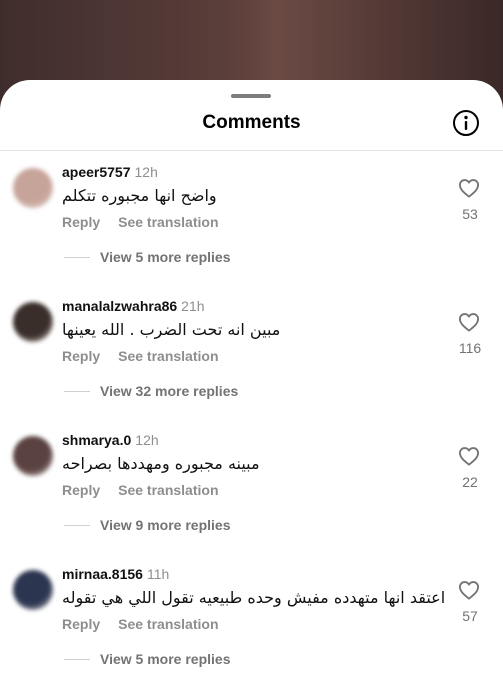  What do you see at coordinates (96, 172) in the screenshot?
I see `comment-username: apeer5757` at bounding box center [96, 172].